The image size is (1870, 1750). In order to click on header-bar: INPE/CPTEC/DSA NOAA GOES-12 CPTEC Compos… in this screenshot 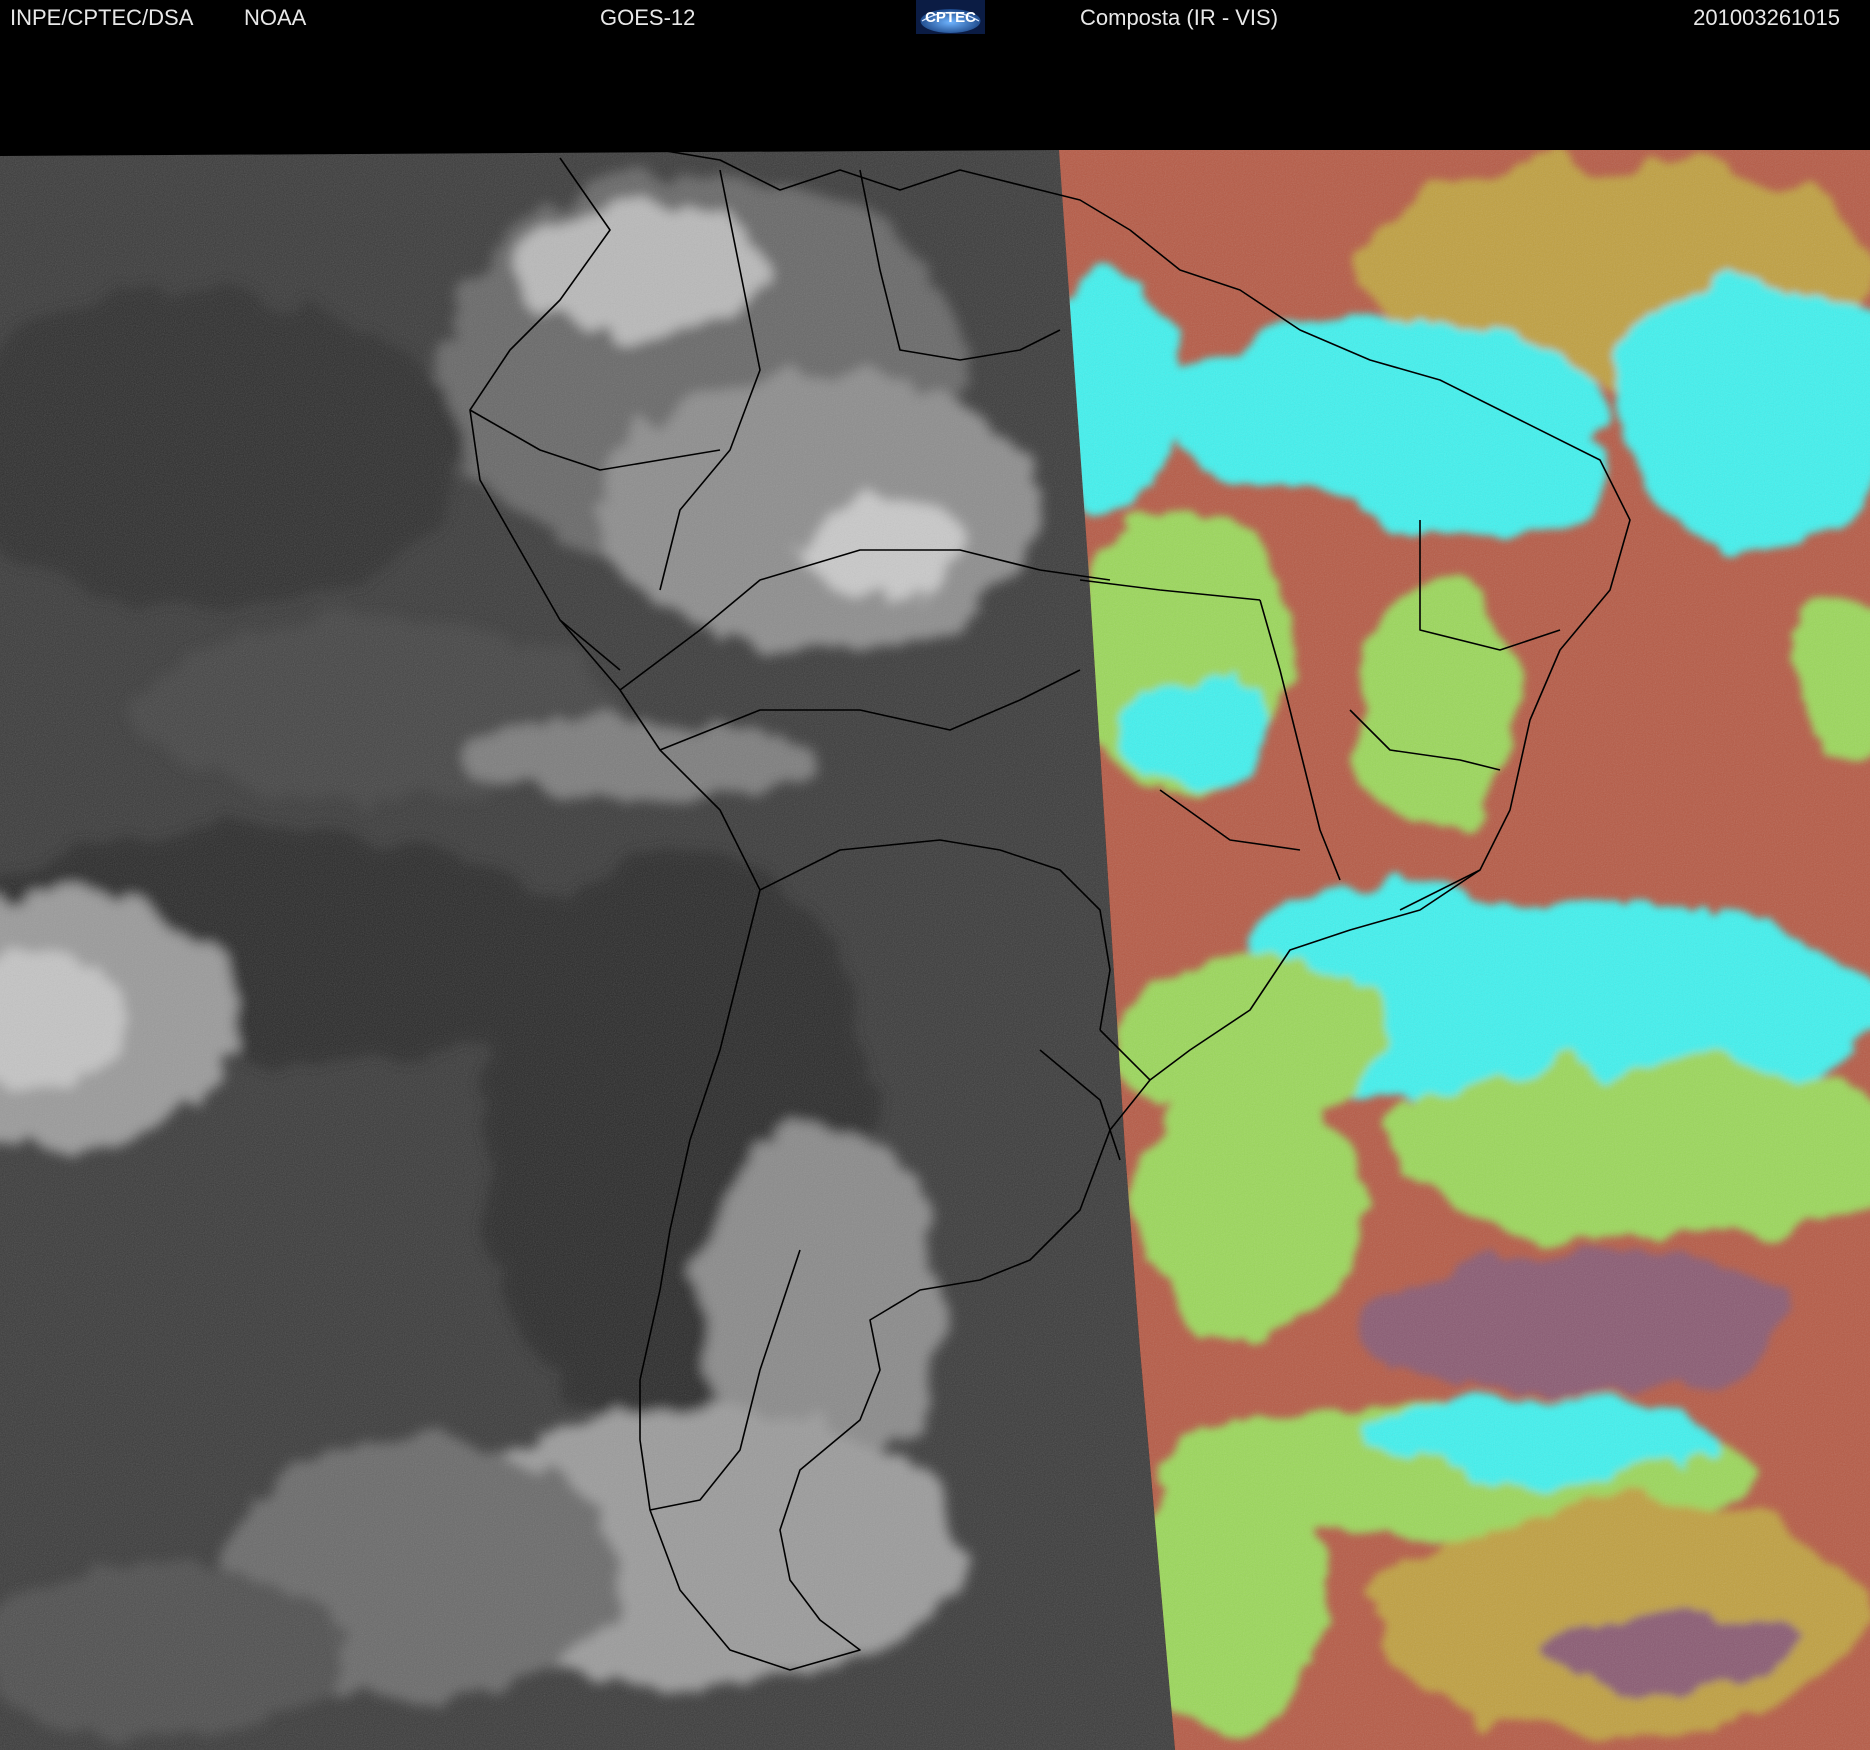, I will do `click(935, 18)`.